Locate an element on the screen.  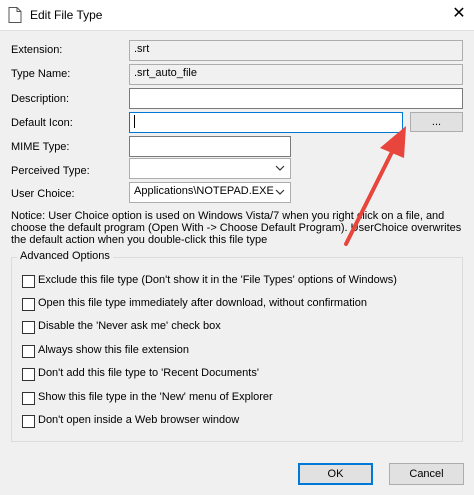
annotation-arrow-icon is located at coordinates (375, 186).